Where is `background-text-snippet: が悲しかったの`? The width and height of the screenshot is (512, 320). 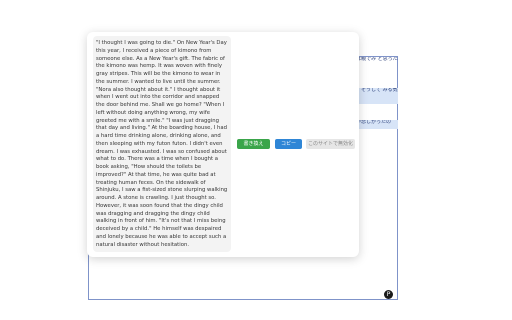
background-text-snippet: が悲しかったの is located at coordinates (377, 124).